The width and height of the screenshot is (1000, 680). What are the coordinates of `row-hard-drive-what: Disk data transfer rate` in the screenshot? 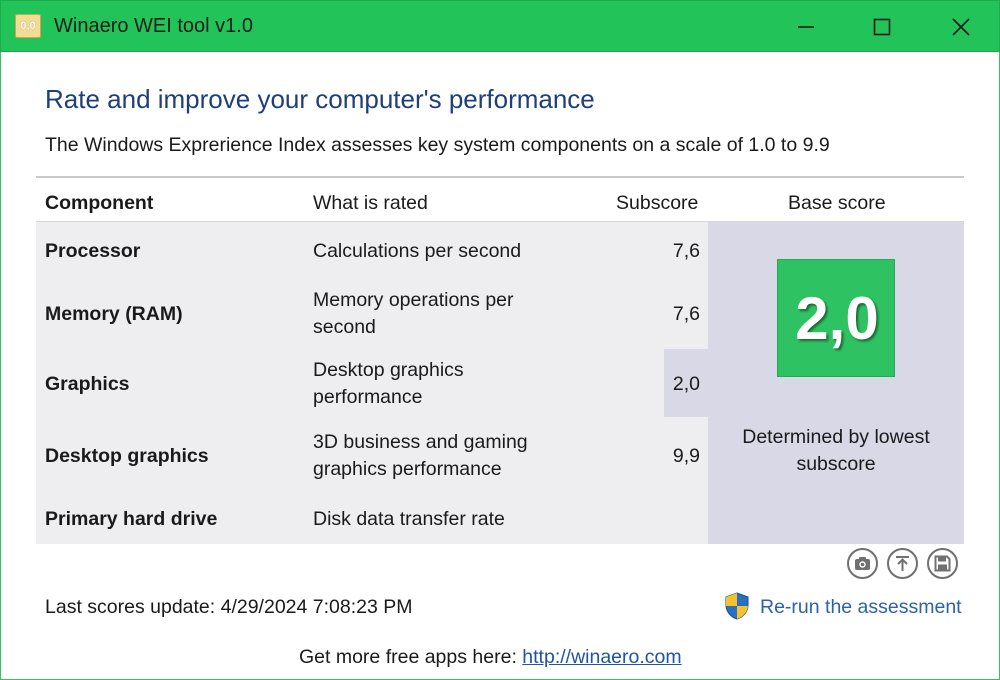 It's located at (409, 519).